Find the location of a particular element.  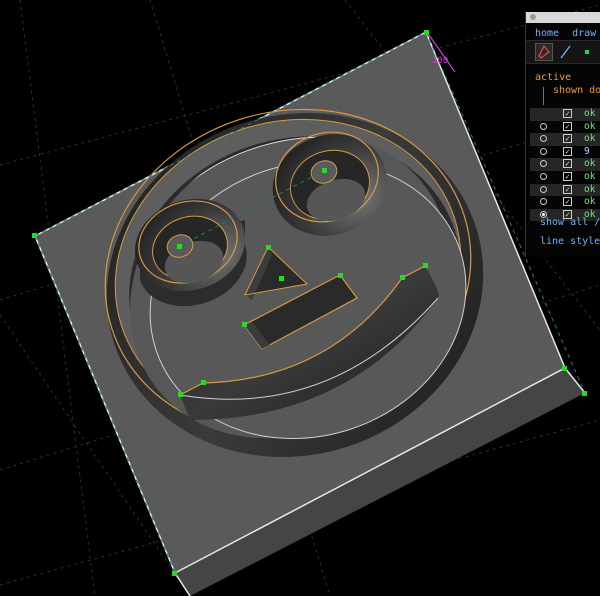

tree-connector is located at coordinates (543, 96).